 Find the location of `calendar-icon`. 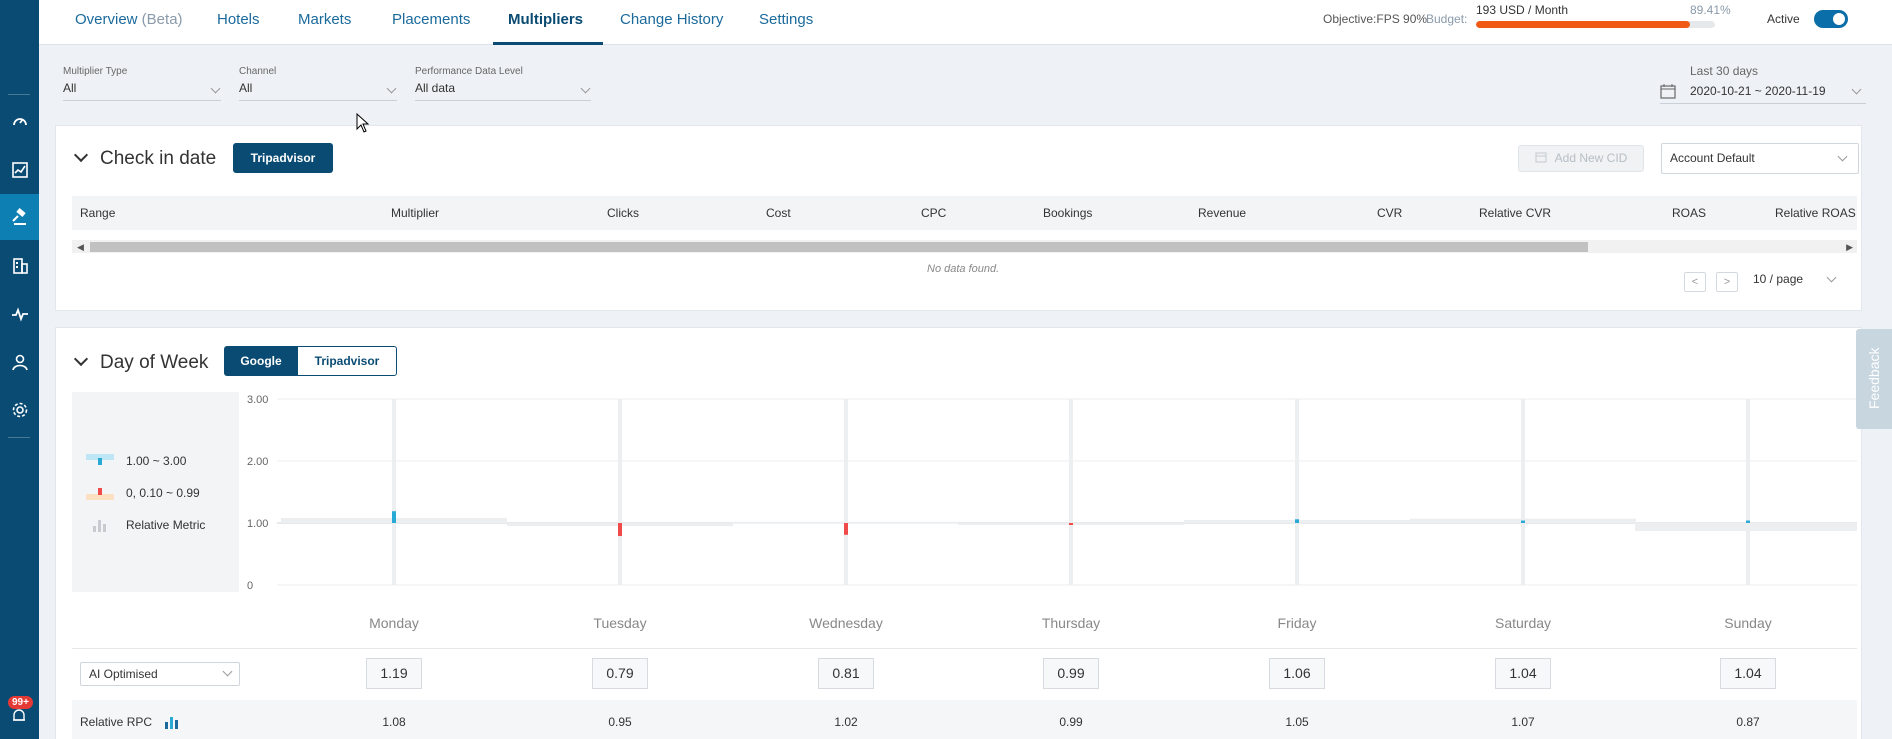

calendar-icon is located at coordinates (1541, 157).